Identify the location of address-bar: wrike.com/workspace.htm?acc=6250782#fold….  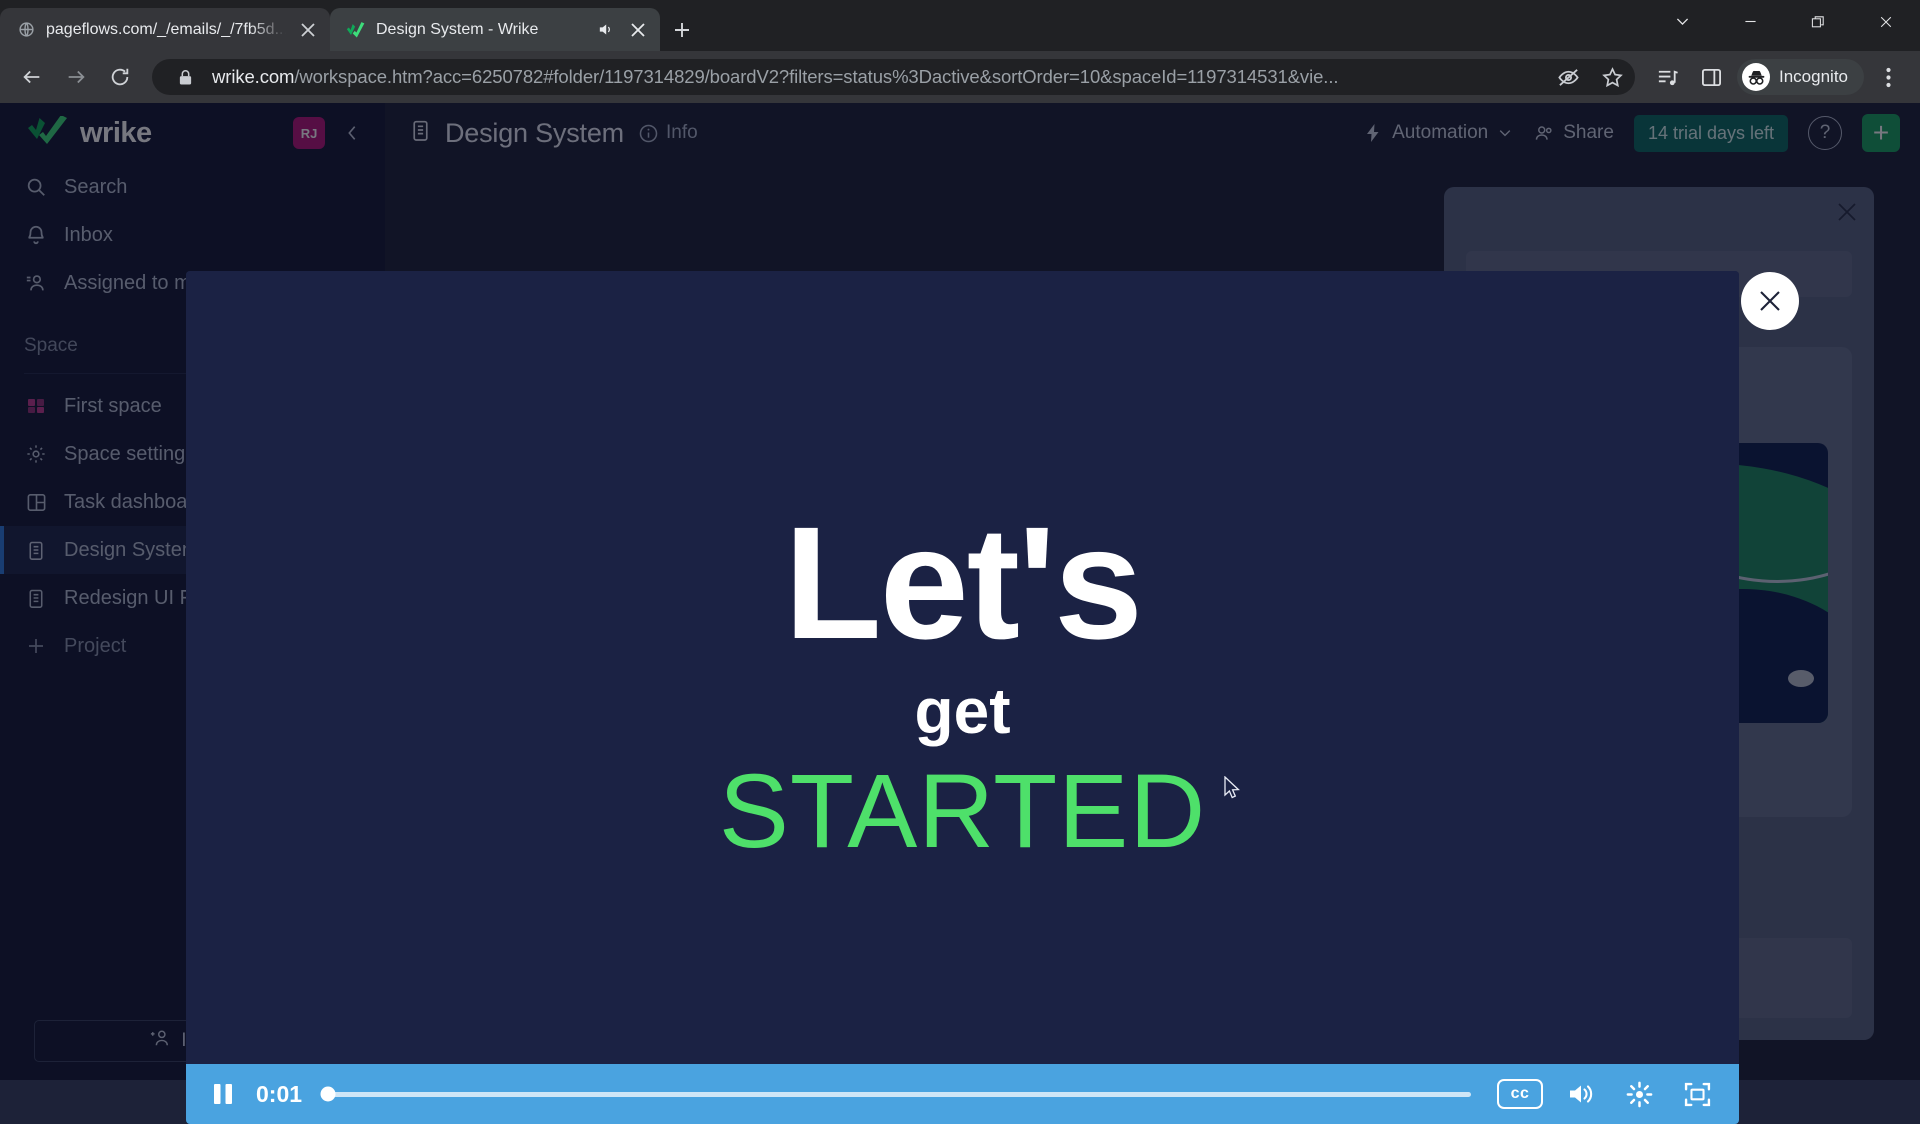
(893, 77).